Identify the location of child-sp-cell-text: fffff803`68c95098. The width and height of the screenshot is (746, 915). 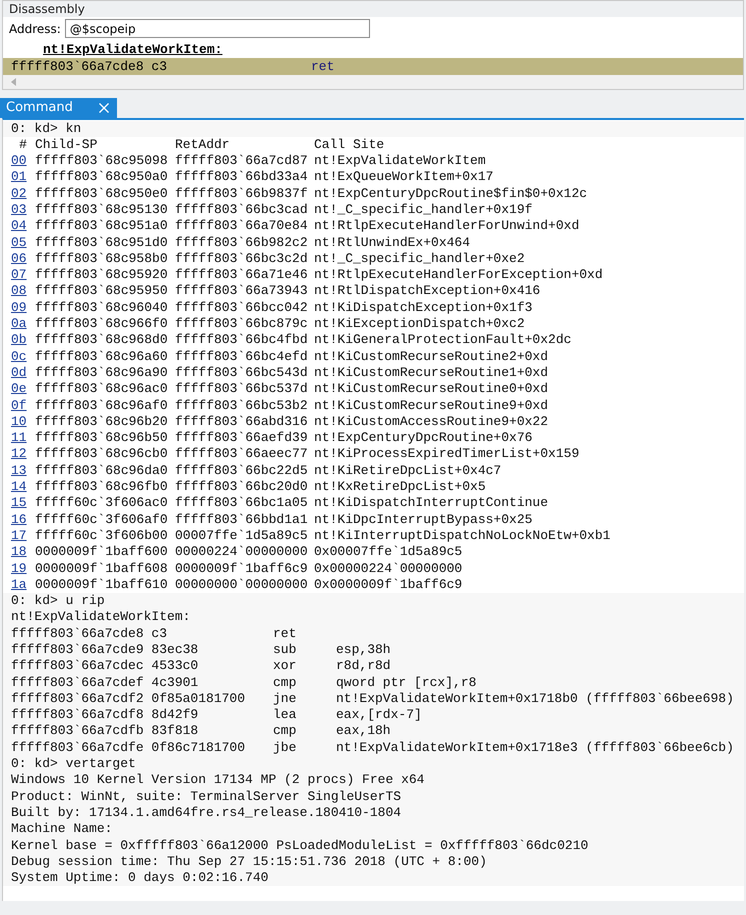
(102, 161).